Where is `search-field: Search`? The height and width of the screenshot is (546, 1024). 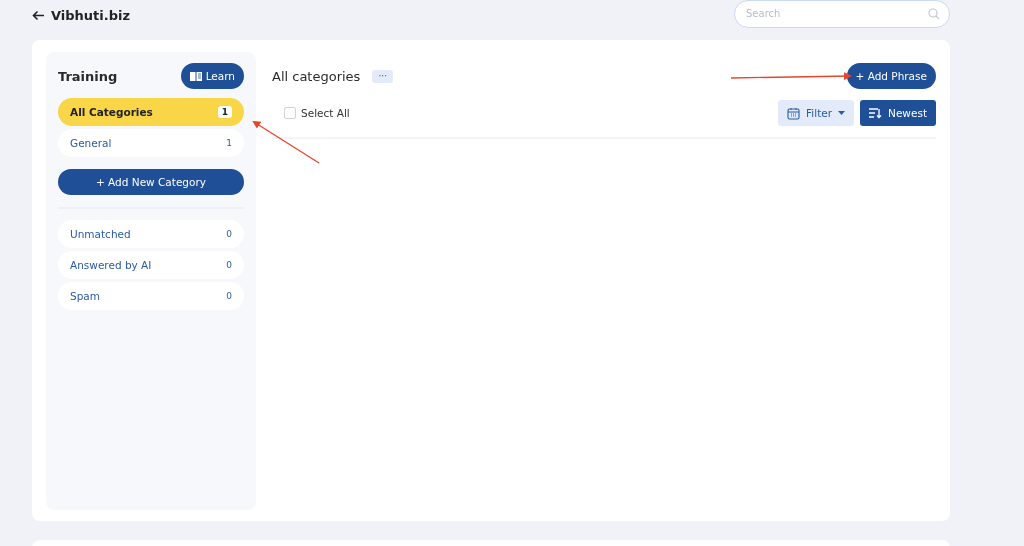 search-field: Search is located at coordinates (842, 14).